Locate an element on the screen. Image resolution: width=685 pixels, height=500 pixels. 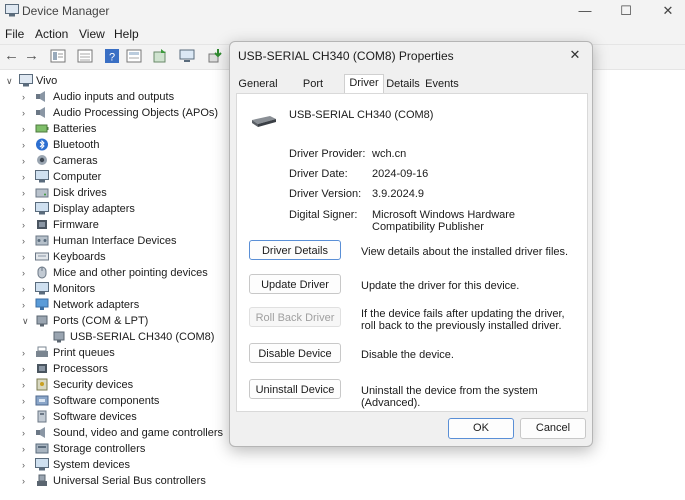
close-button: ✕ is located at coordinates (668, 11).